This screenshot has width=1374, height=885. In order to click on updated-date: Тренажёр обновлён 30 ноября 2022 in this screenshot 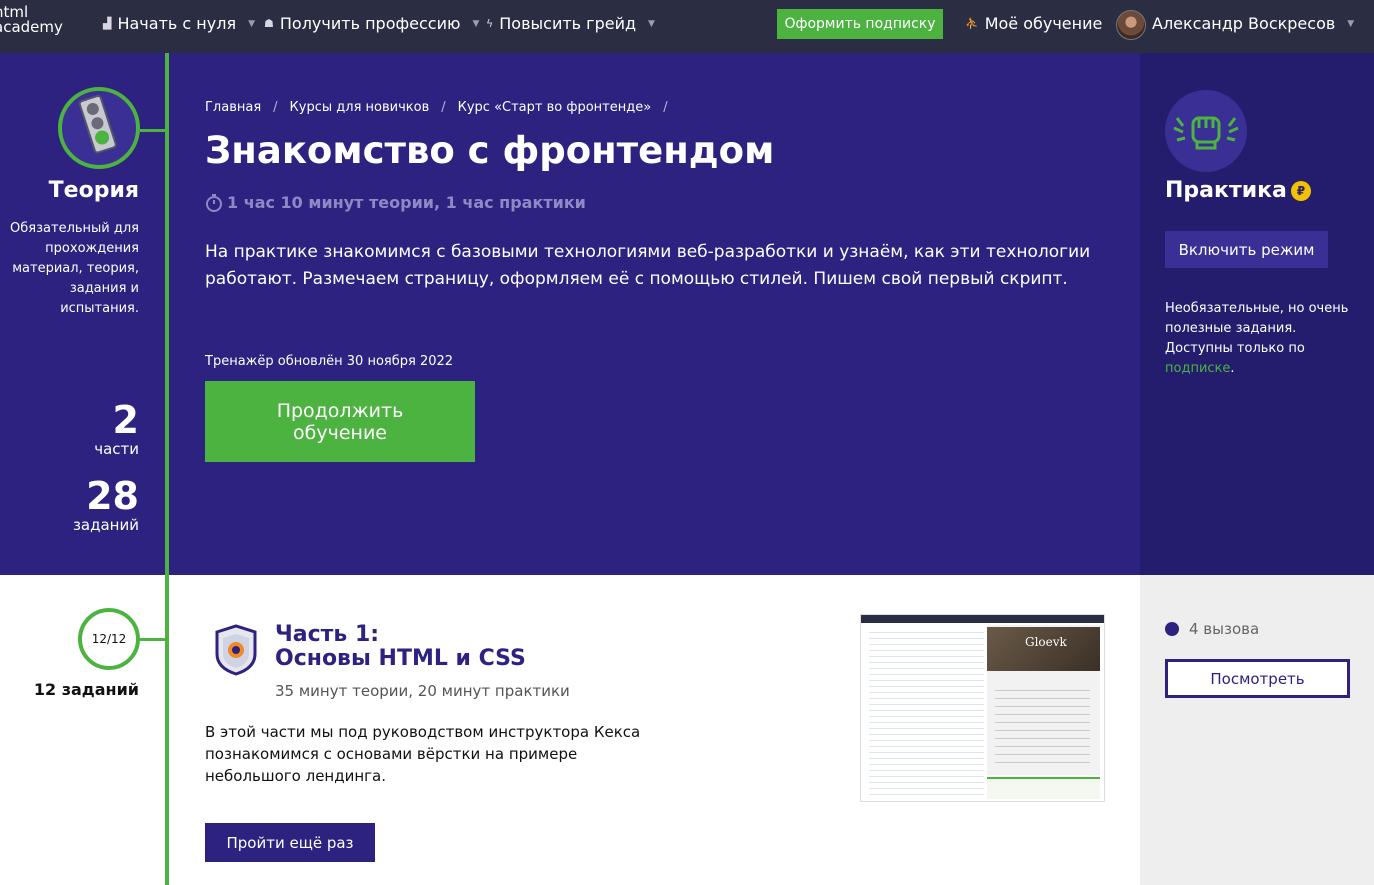, I will do `click(329, 361)`.